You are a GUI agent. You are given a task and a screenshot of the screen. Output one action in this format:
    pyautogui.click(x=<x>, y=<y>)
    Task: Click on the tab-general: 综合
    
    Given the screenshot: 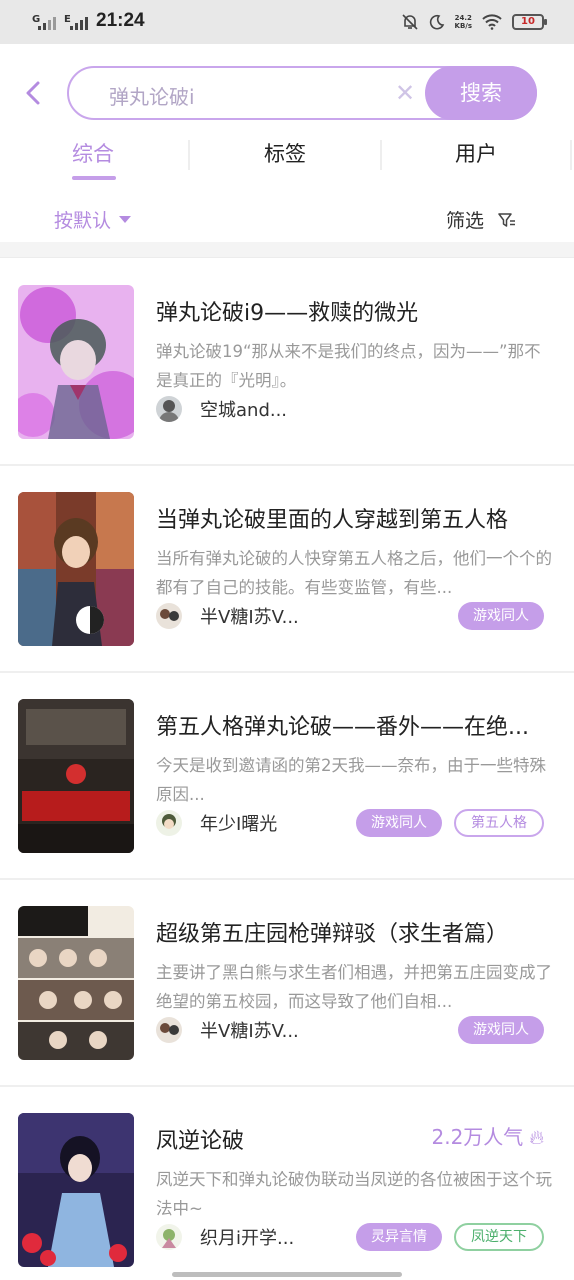 What is the action you would take?
    pyautogui.click(x=93, y=153)
    